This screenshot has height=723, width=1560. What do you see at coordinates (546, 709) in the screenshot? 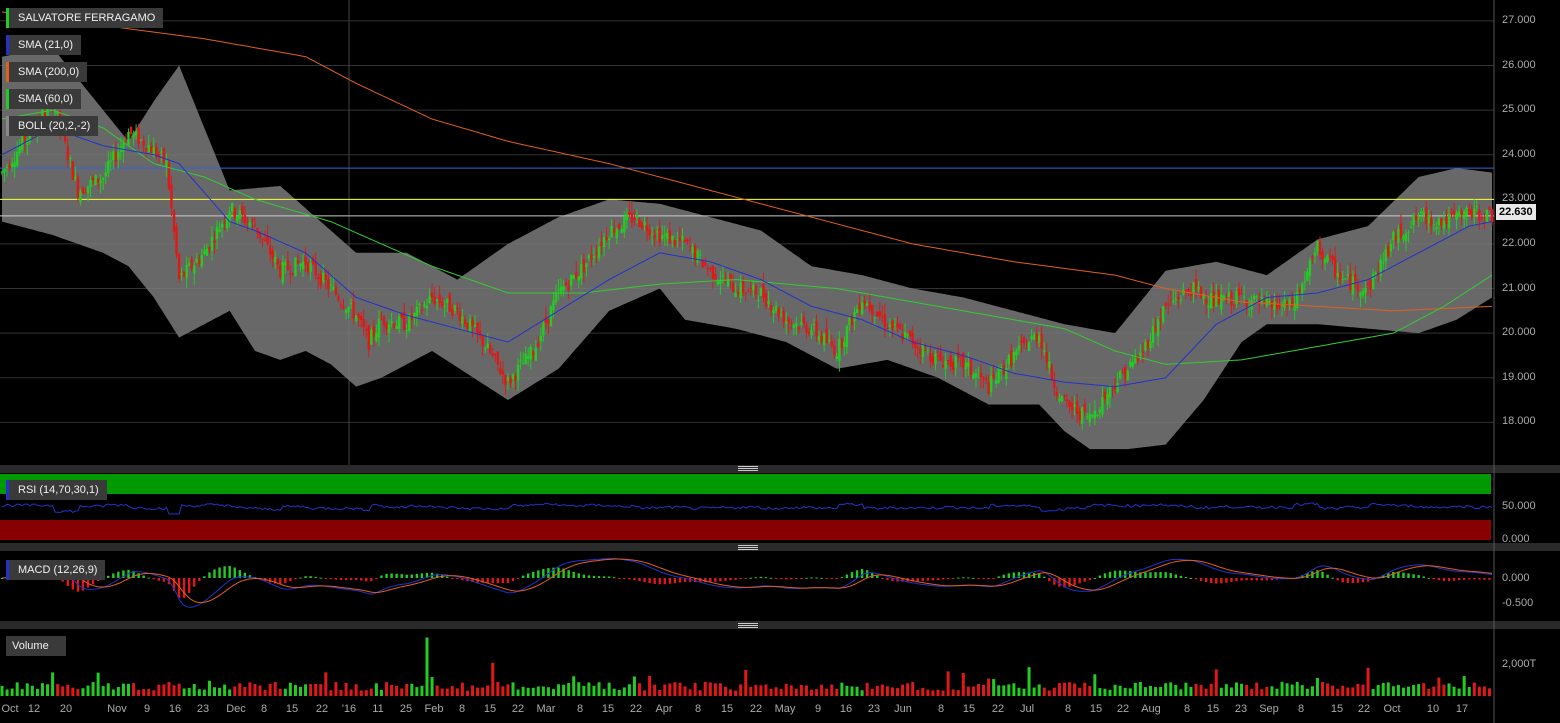
I see `date-axis-tick: Mar` at bounding box center [546, 709].